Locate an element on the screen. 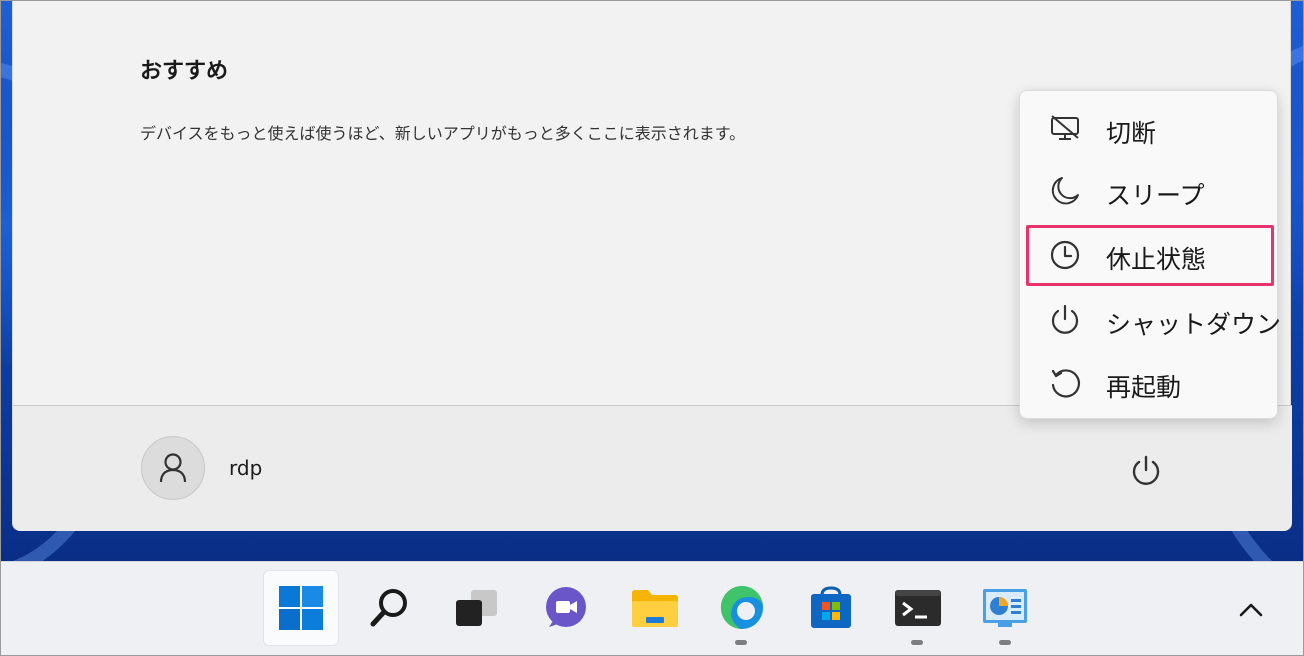  user-icon is located at coordinates (173, 468).